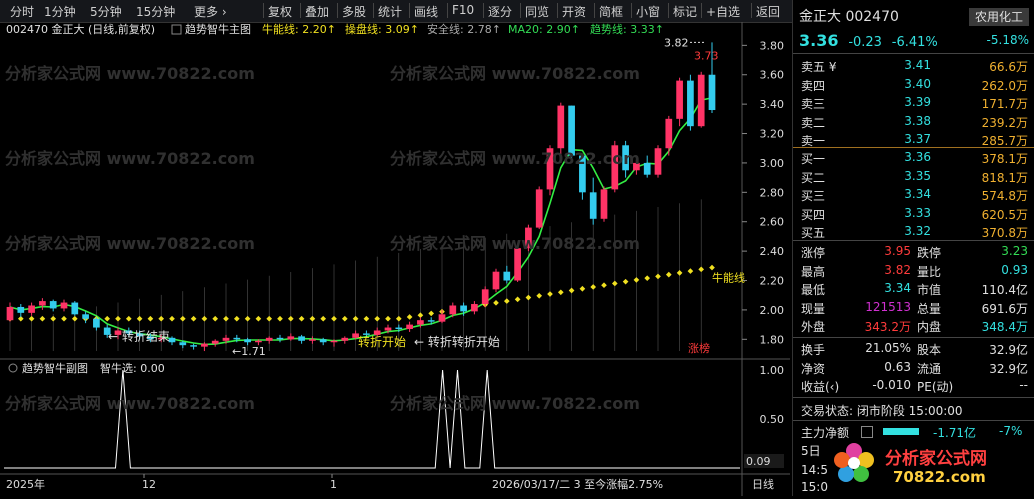 This screenshot has width=1034, height=499. I want to click on period-tab: 更多 ›, so click(210, 11).